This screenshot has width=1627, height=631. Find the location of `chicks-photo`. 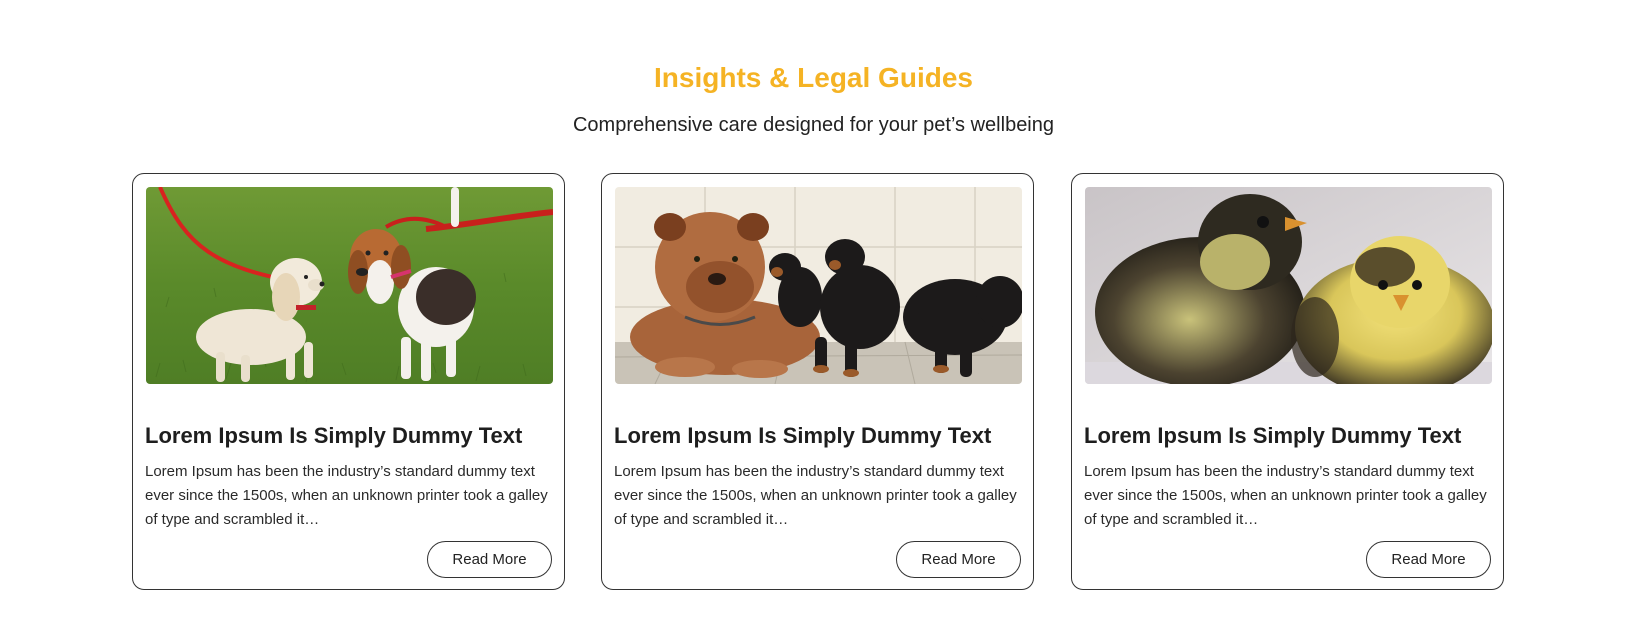

chicks-photo is located at coordinates (1288, 285).